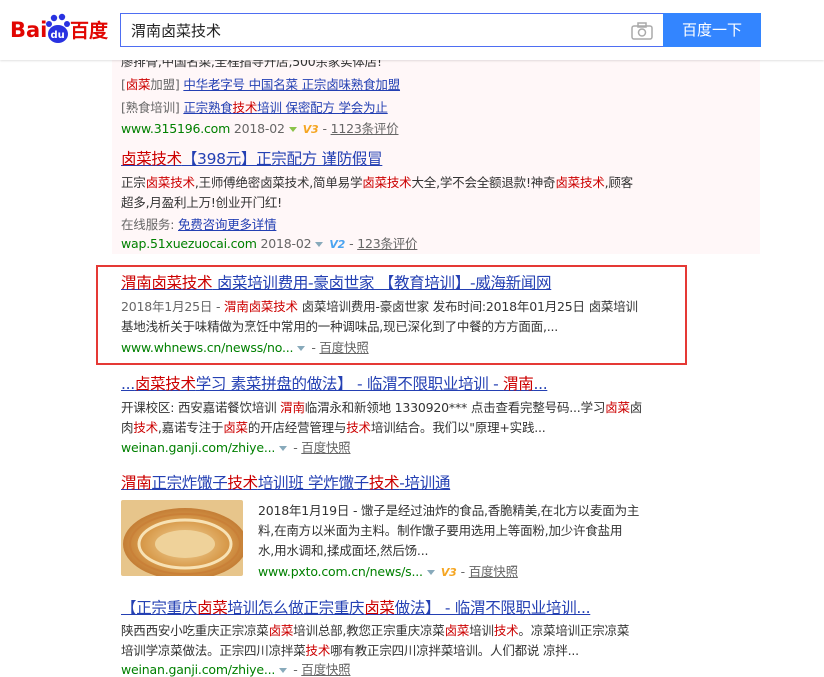 Image resolution: width=824 pixels, height=677 pixels. I want to click on r1-abstract-1-text: 2018年1月25日 -, so click(173, 306).